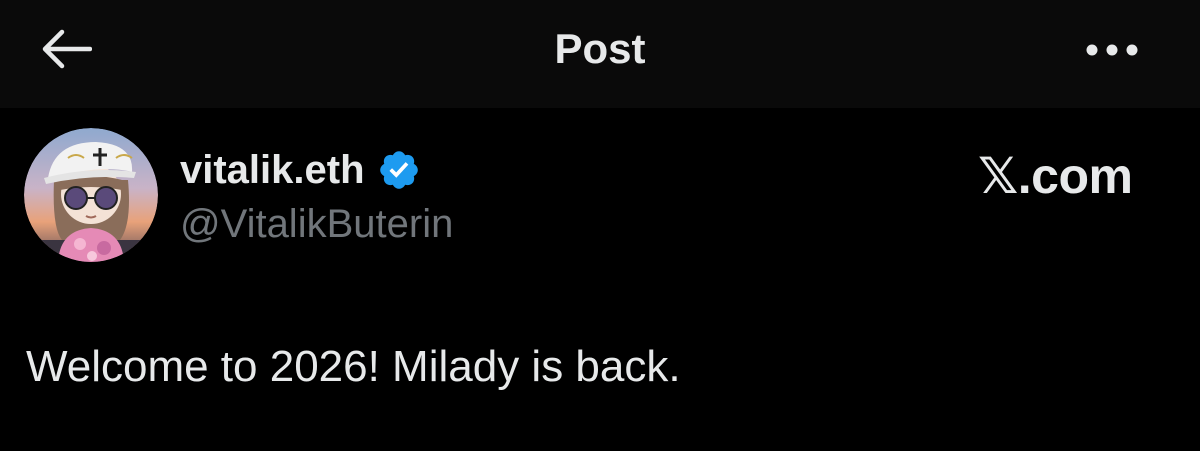  What do you see at coordinates (316, 224) in the screenshot?
I see `author-handle: @VitalikButerin` at bounding box center [316, 224].